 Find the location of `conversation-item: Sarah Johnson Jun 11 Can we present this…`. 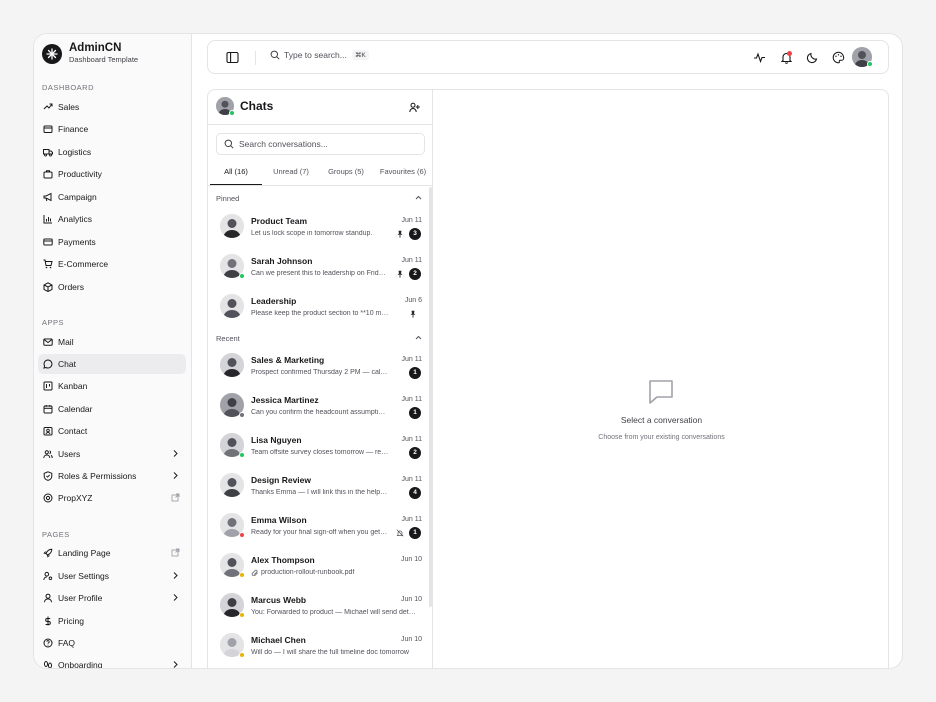

conversation-item: Sarah Johnson Jun 11 Can we present this… is located at coordinates (318, 267).